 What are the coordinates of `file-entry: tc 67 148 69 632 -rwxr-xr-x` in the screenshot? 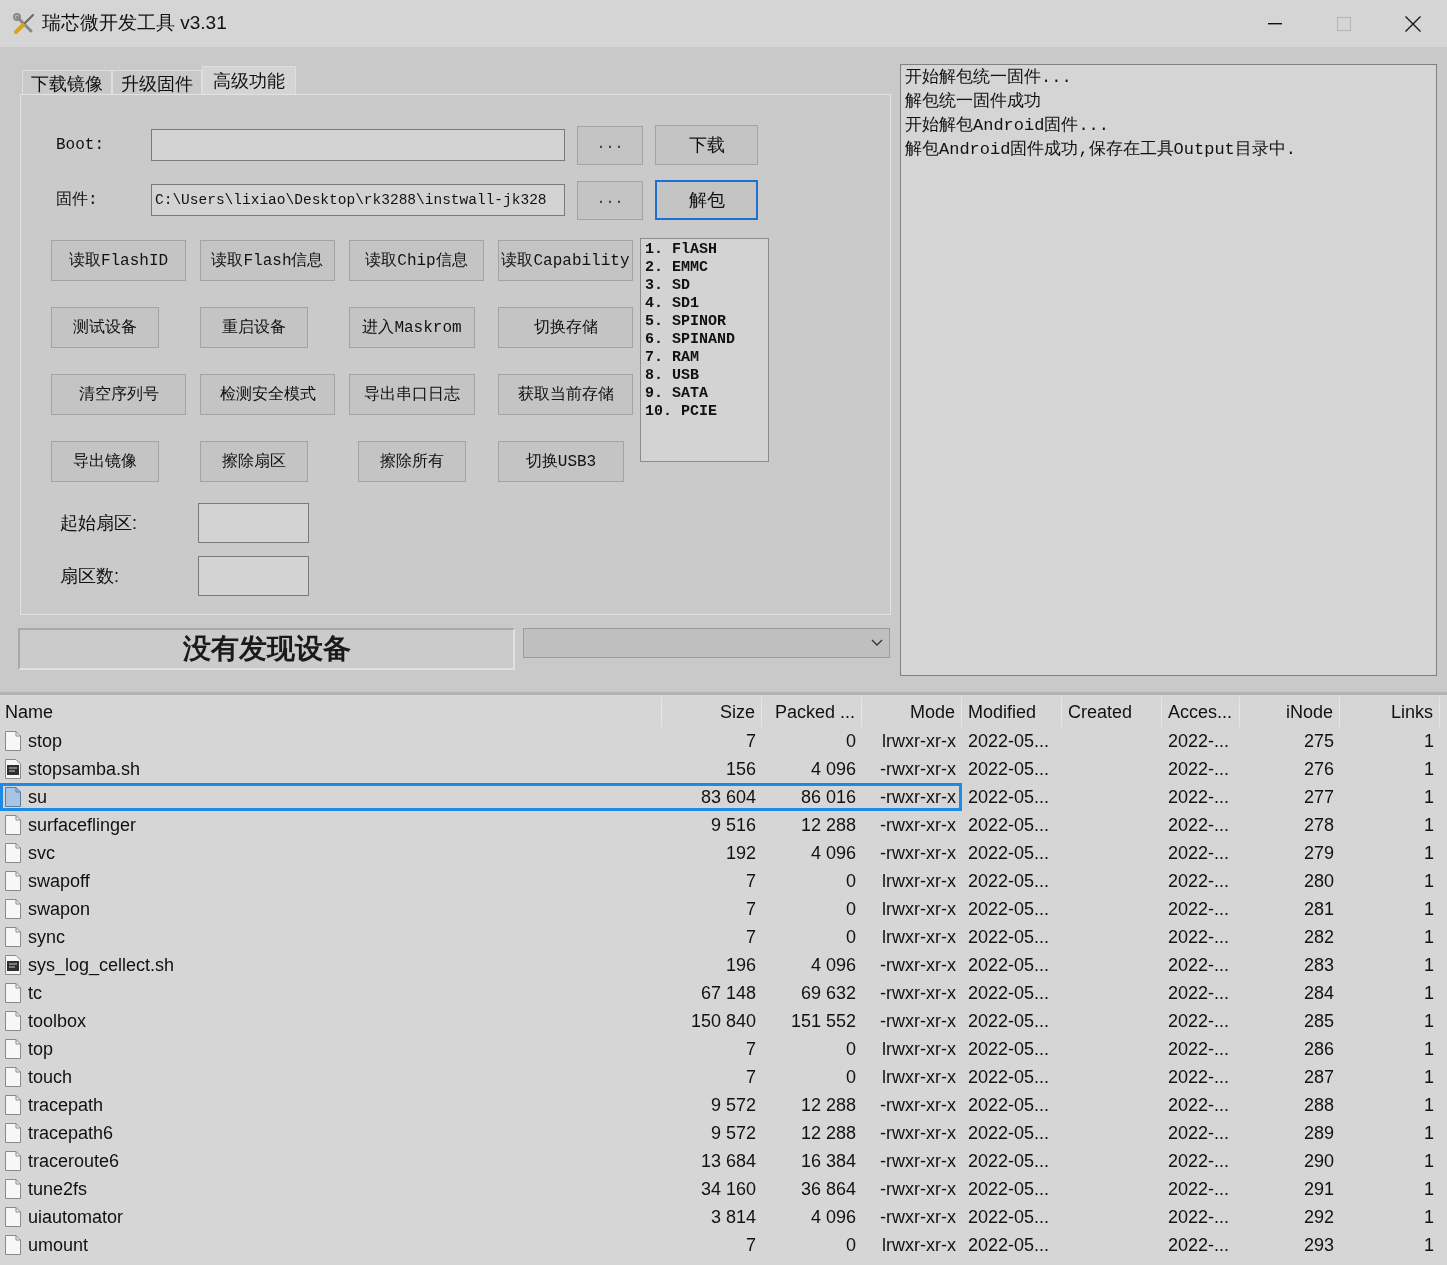 It's located at (481, 993).